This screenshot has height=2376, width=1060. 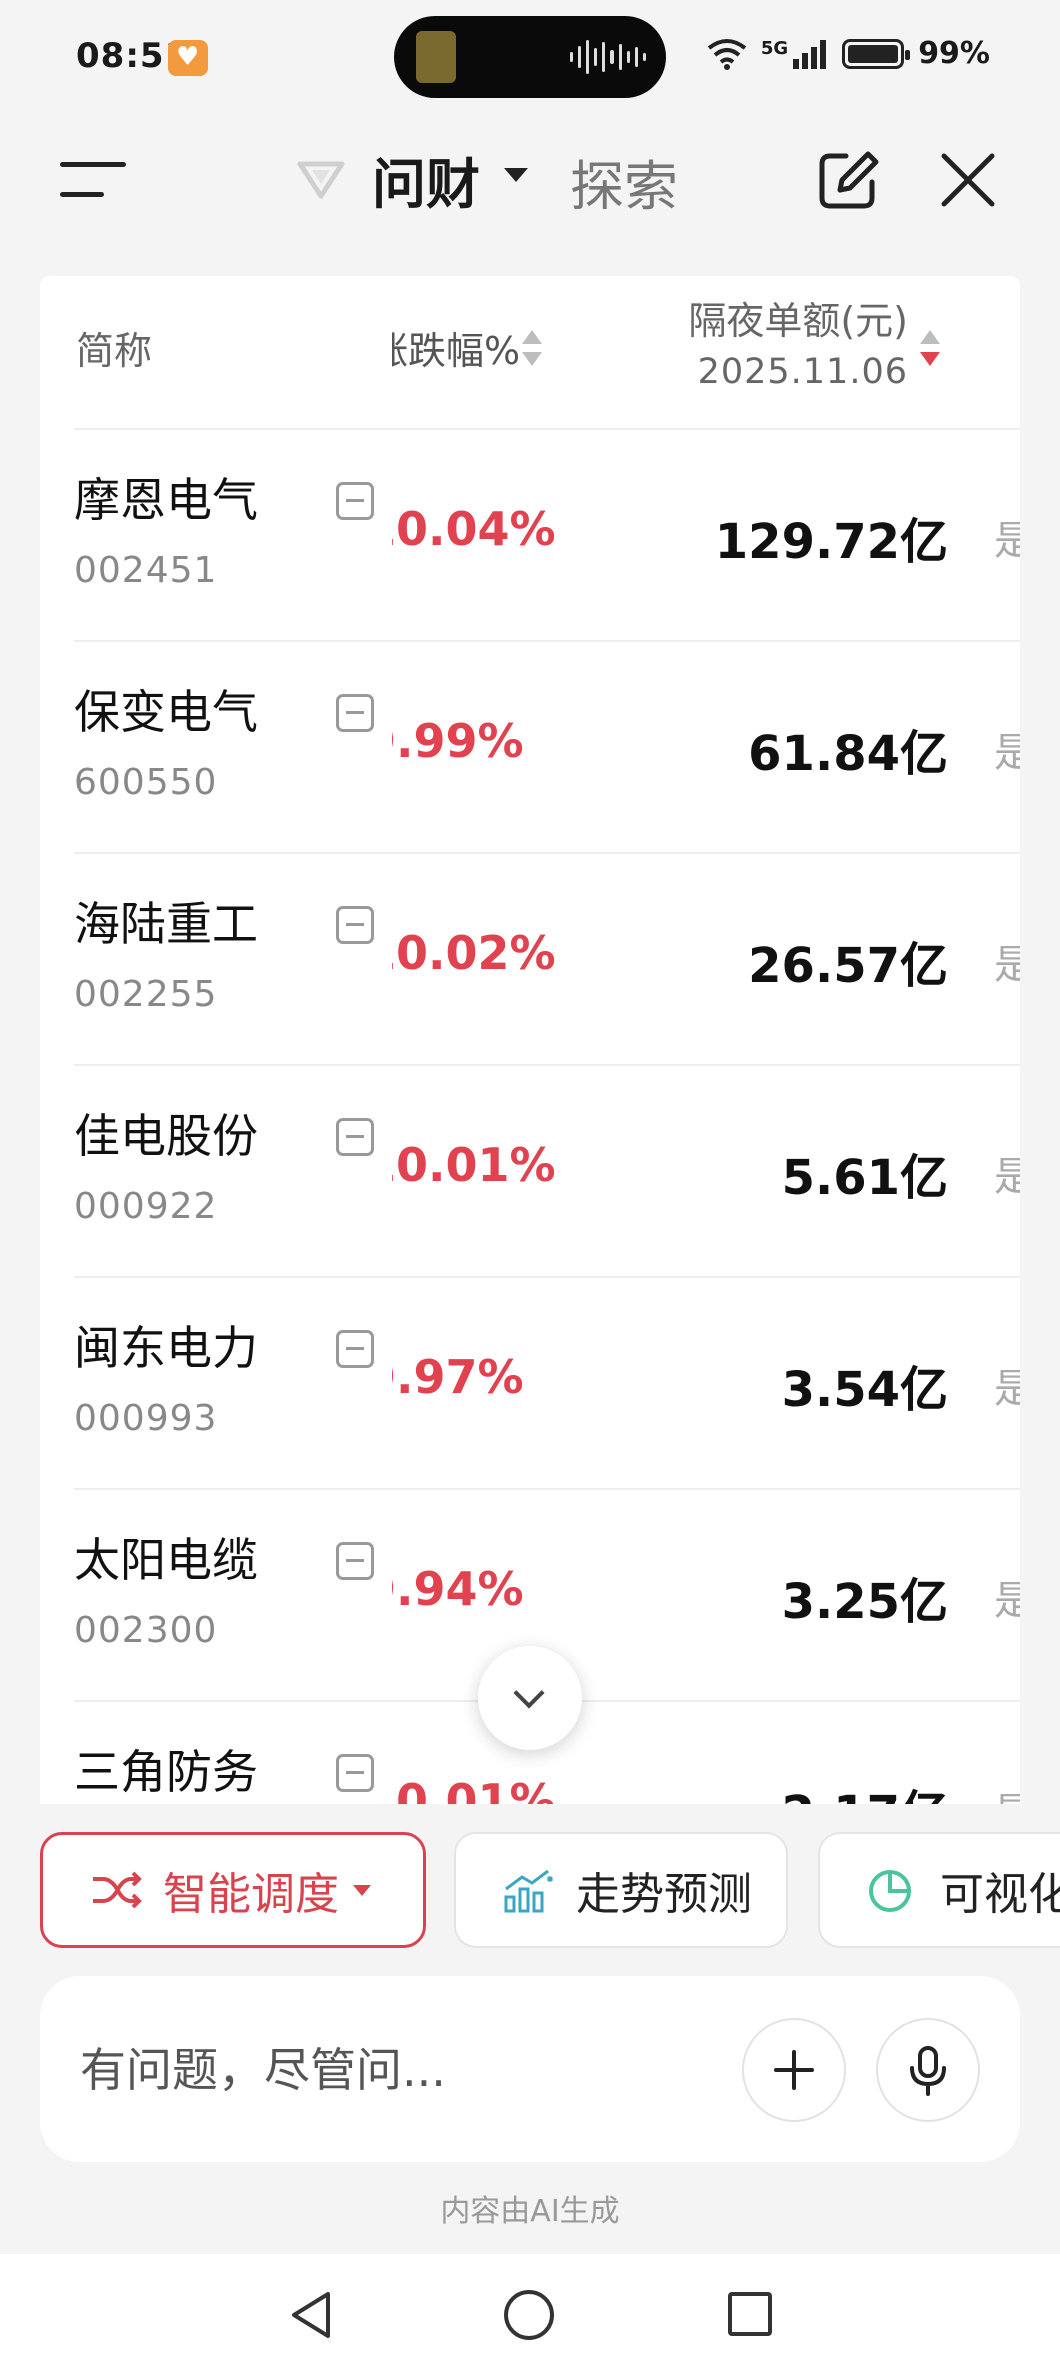 What do you see at coordinates (166, 1560) in the screenshot?
I see `stock-name: 太阳电缆` at bounding box center [166, 1560].